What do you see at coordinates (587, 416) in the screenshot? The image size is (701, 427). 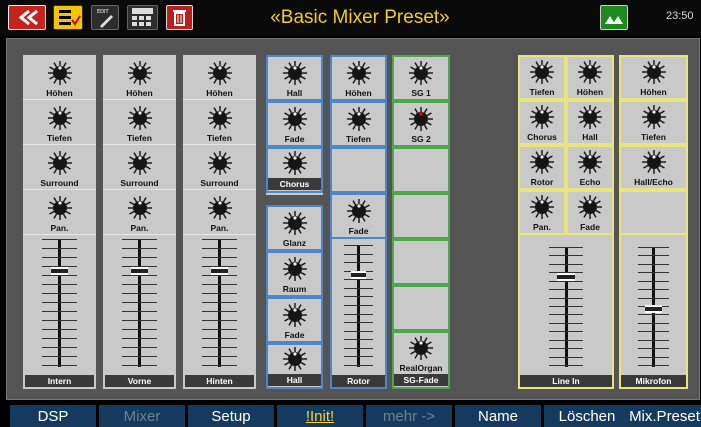 I see `softkey-l-schen: Löschen` at bounding box center [587, 416].